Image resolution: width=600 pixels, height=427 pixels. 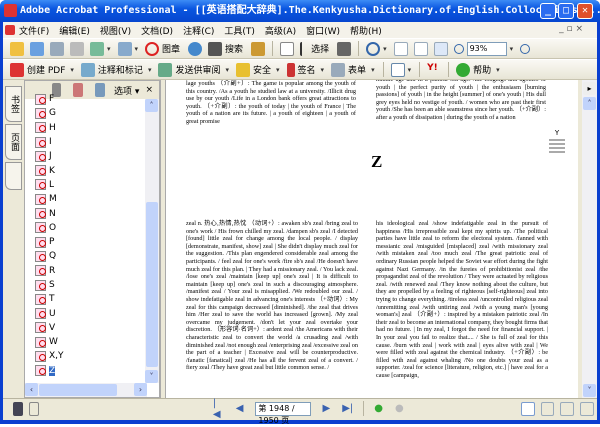 What do you see at coordinates (198, 30) in the screenshot?
I see `menu-comments: 注释(C)` at bounding box center [198, 30].